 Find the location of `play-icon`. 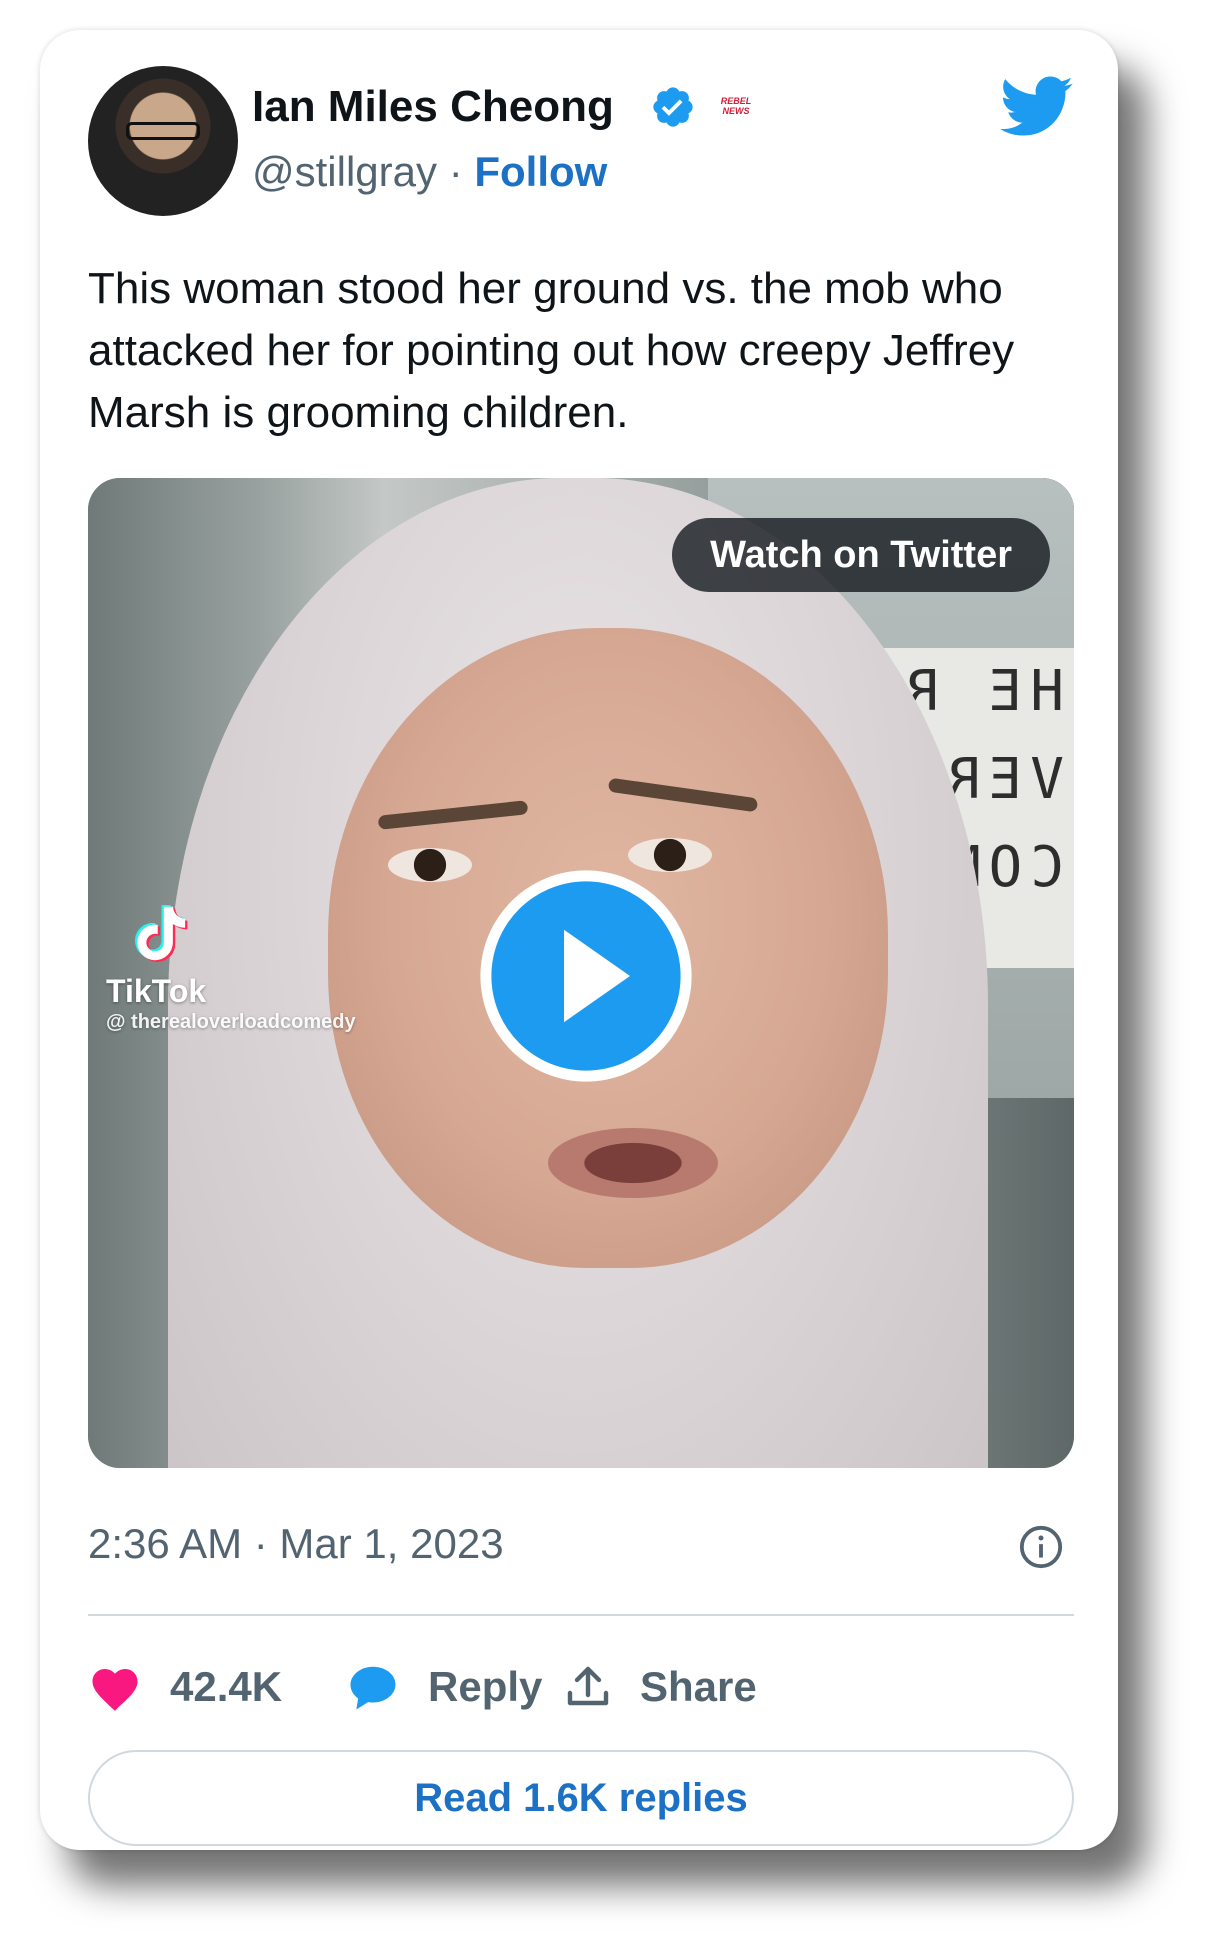

play-icon is located at coordinates (586, 976).